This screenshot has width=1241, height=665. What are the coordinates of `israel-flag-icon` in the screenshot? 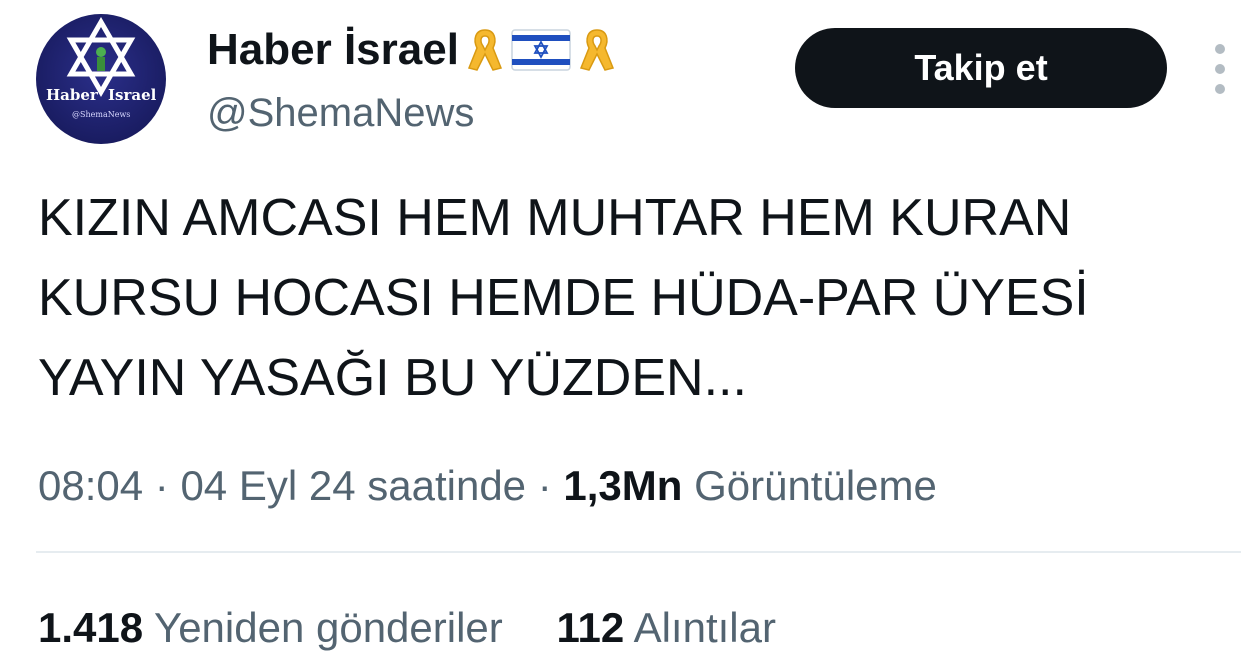 It's located at (541, 50).